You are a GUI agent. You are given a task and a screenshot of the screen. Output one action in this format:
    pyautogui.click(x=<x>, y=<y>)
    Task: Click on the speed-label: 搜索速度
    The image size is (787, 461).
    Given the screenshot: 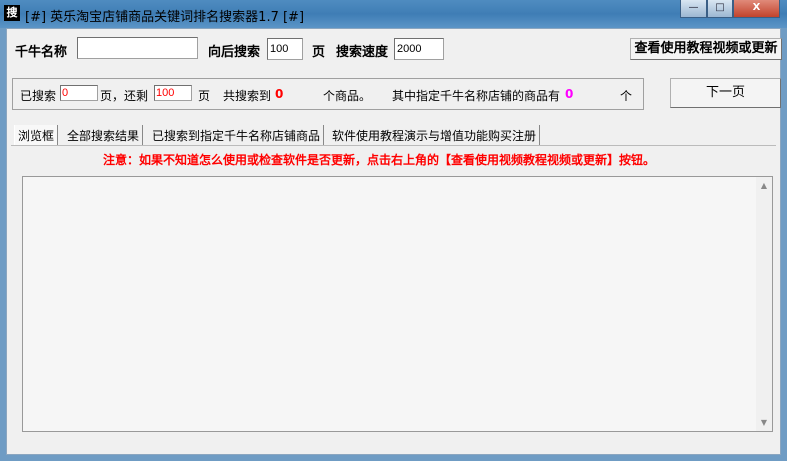 What is the action you would take?
    pyautogui.click(x=362, y=52)
    